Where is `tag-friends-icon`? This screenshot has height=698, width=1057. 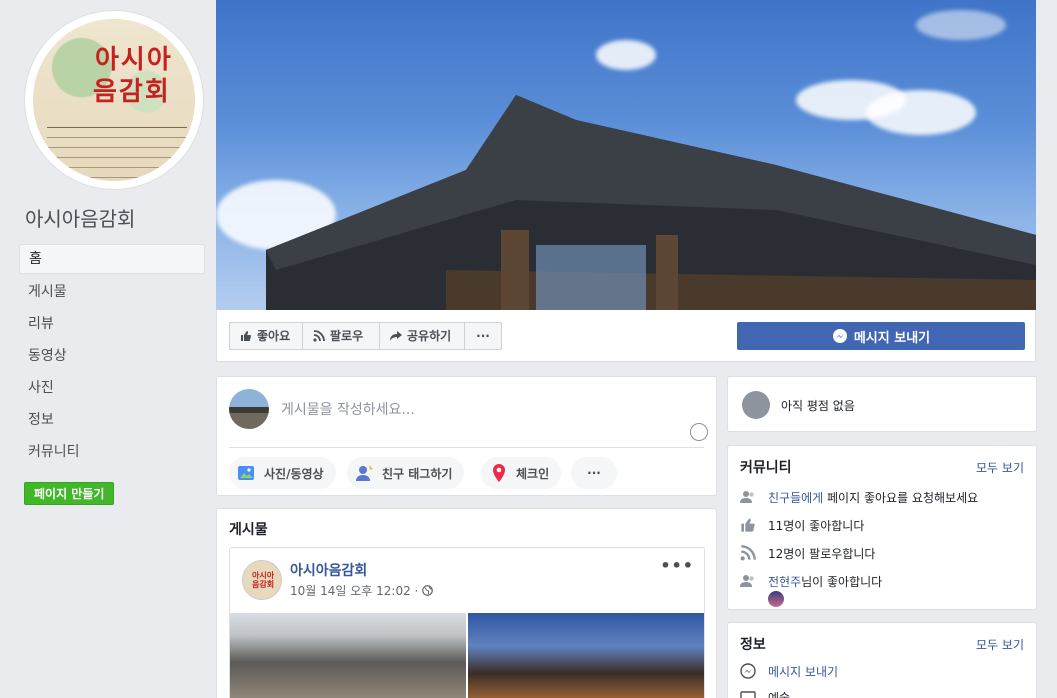
tag-friends-icon is located at coordinates (364, 473).